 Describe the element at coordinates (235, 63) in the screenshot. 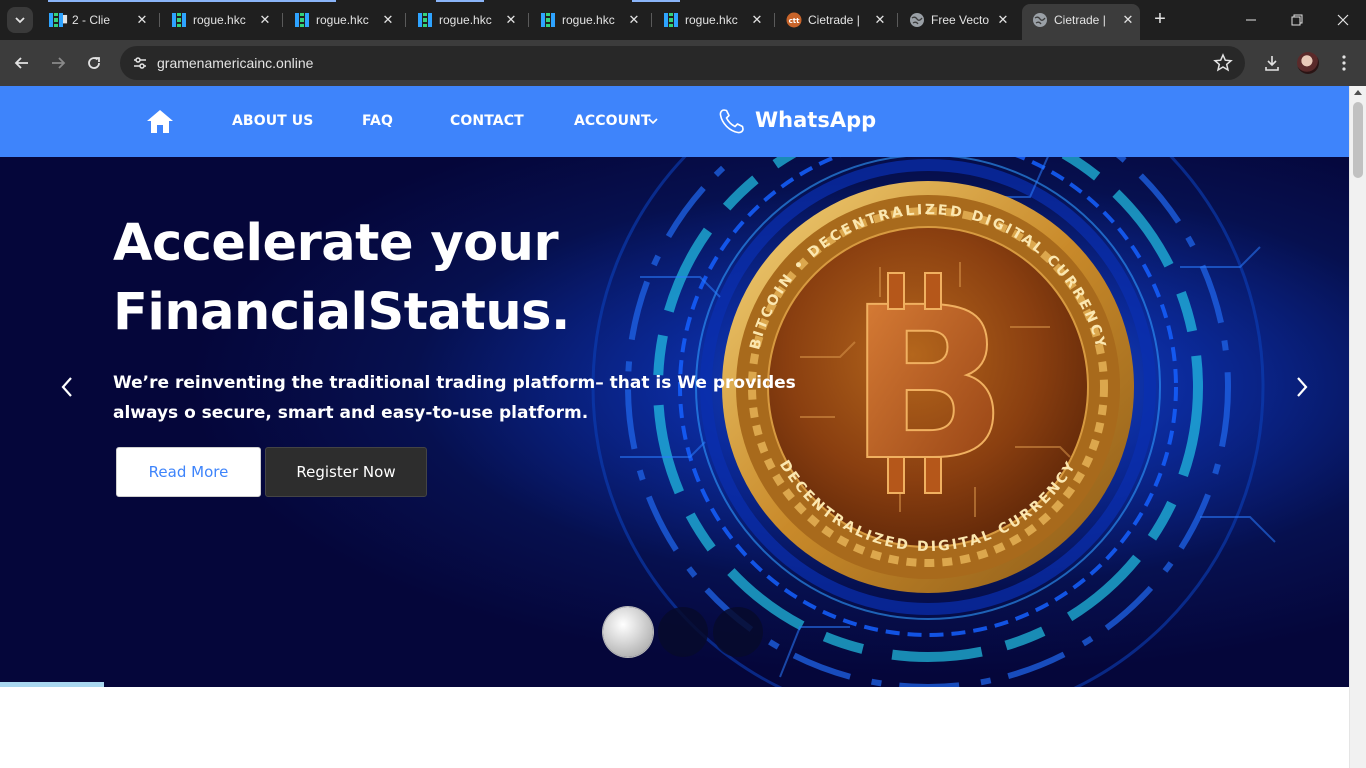

I see `url-text: gramenamericainc.online` at that location.